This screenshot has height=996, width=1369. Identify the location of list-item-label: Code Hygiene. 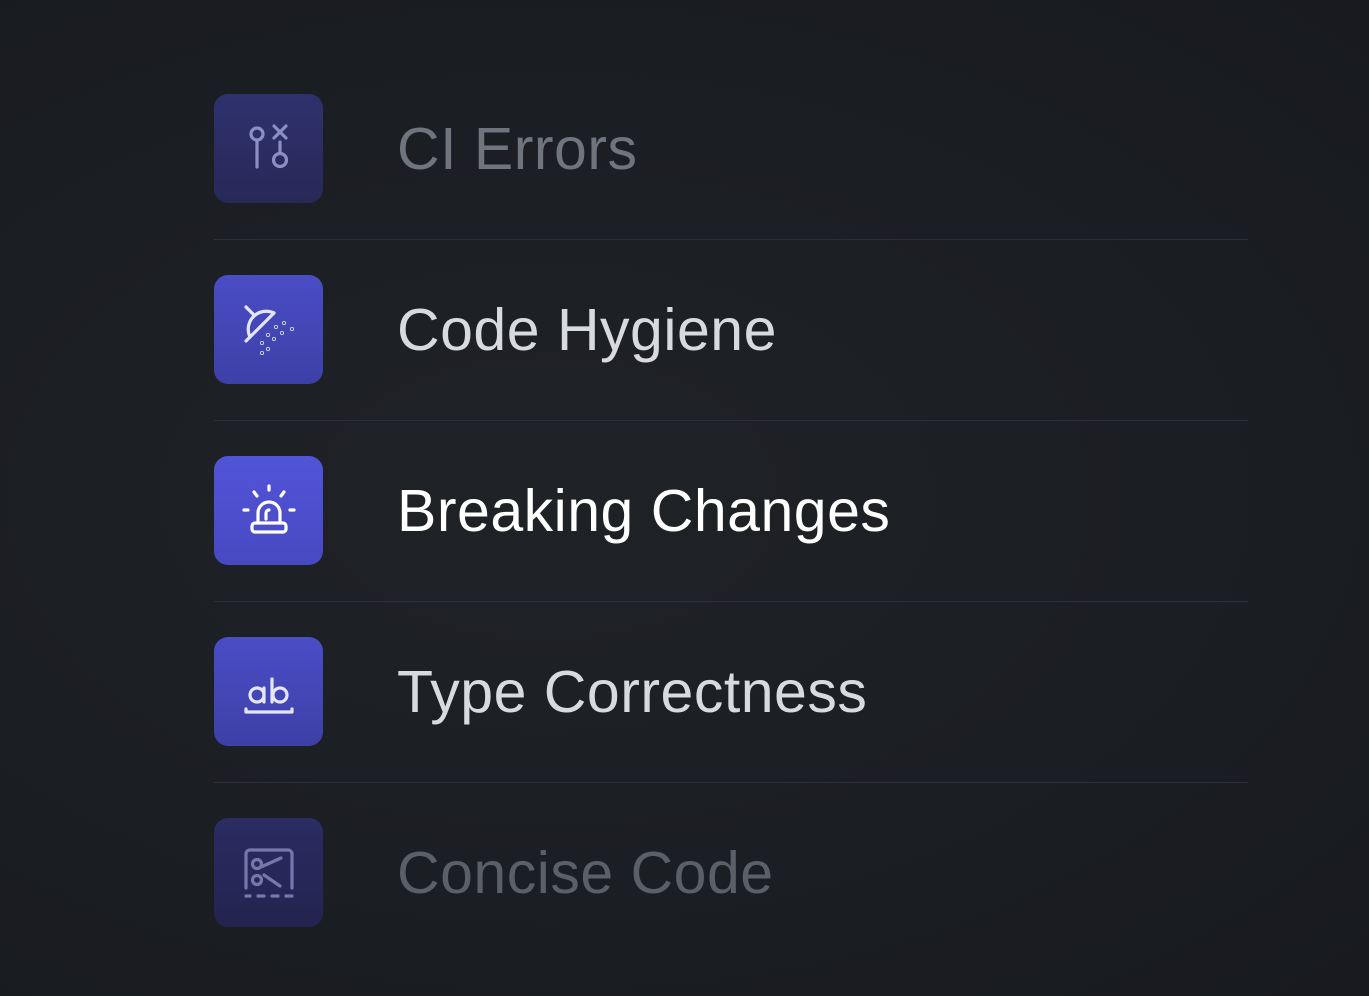
(587, 329).